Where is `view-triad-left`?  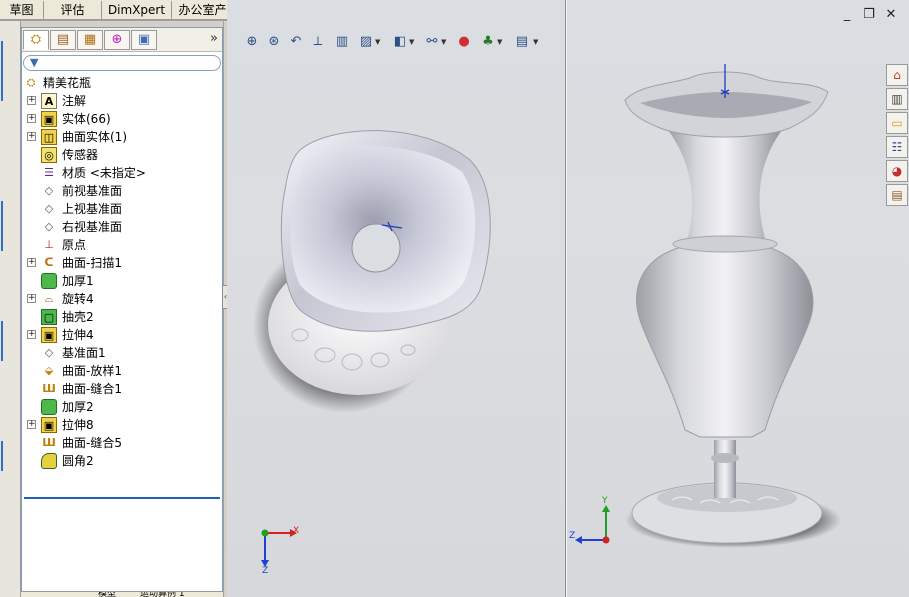
view-triad-left is located at coordinates (279, 548).